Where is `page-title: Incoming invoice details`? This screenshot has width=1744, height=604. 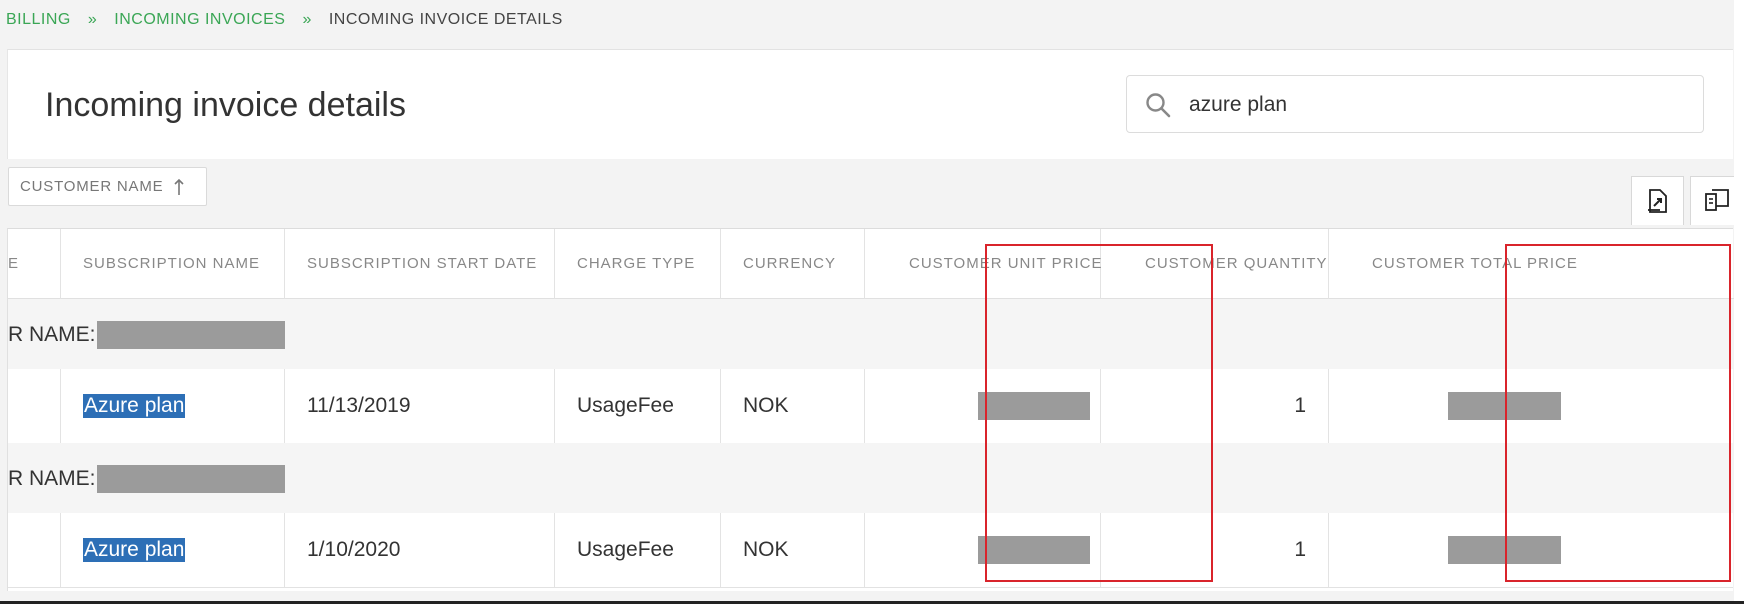
page-title: Incoming invoice details is located at coordinates (225, 105).